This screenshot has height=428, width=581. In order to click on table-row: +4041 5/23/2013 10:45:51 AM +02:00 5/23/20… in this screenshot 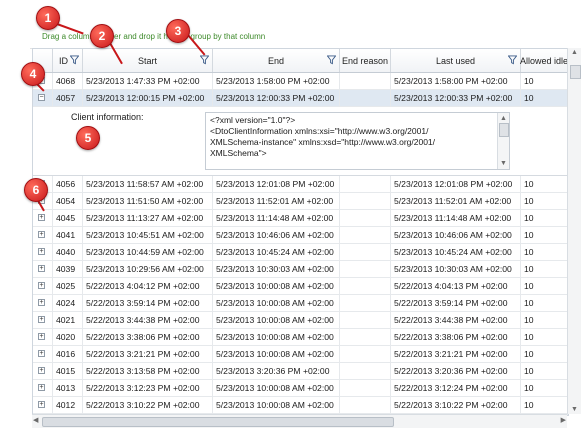, I will do `click(300, 235)`.